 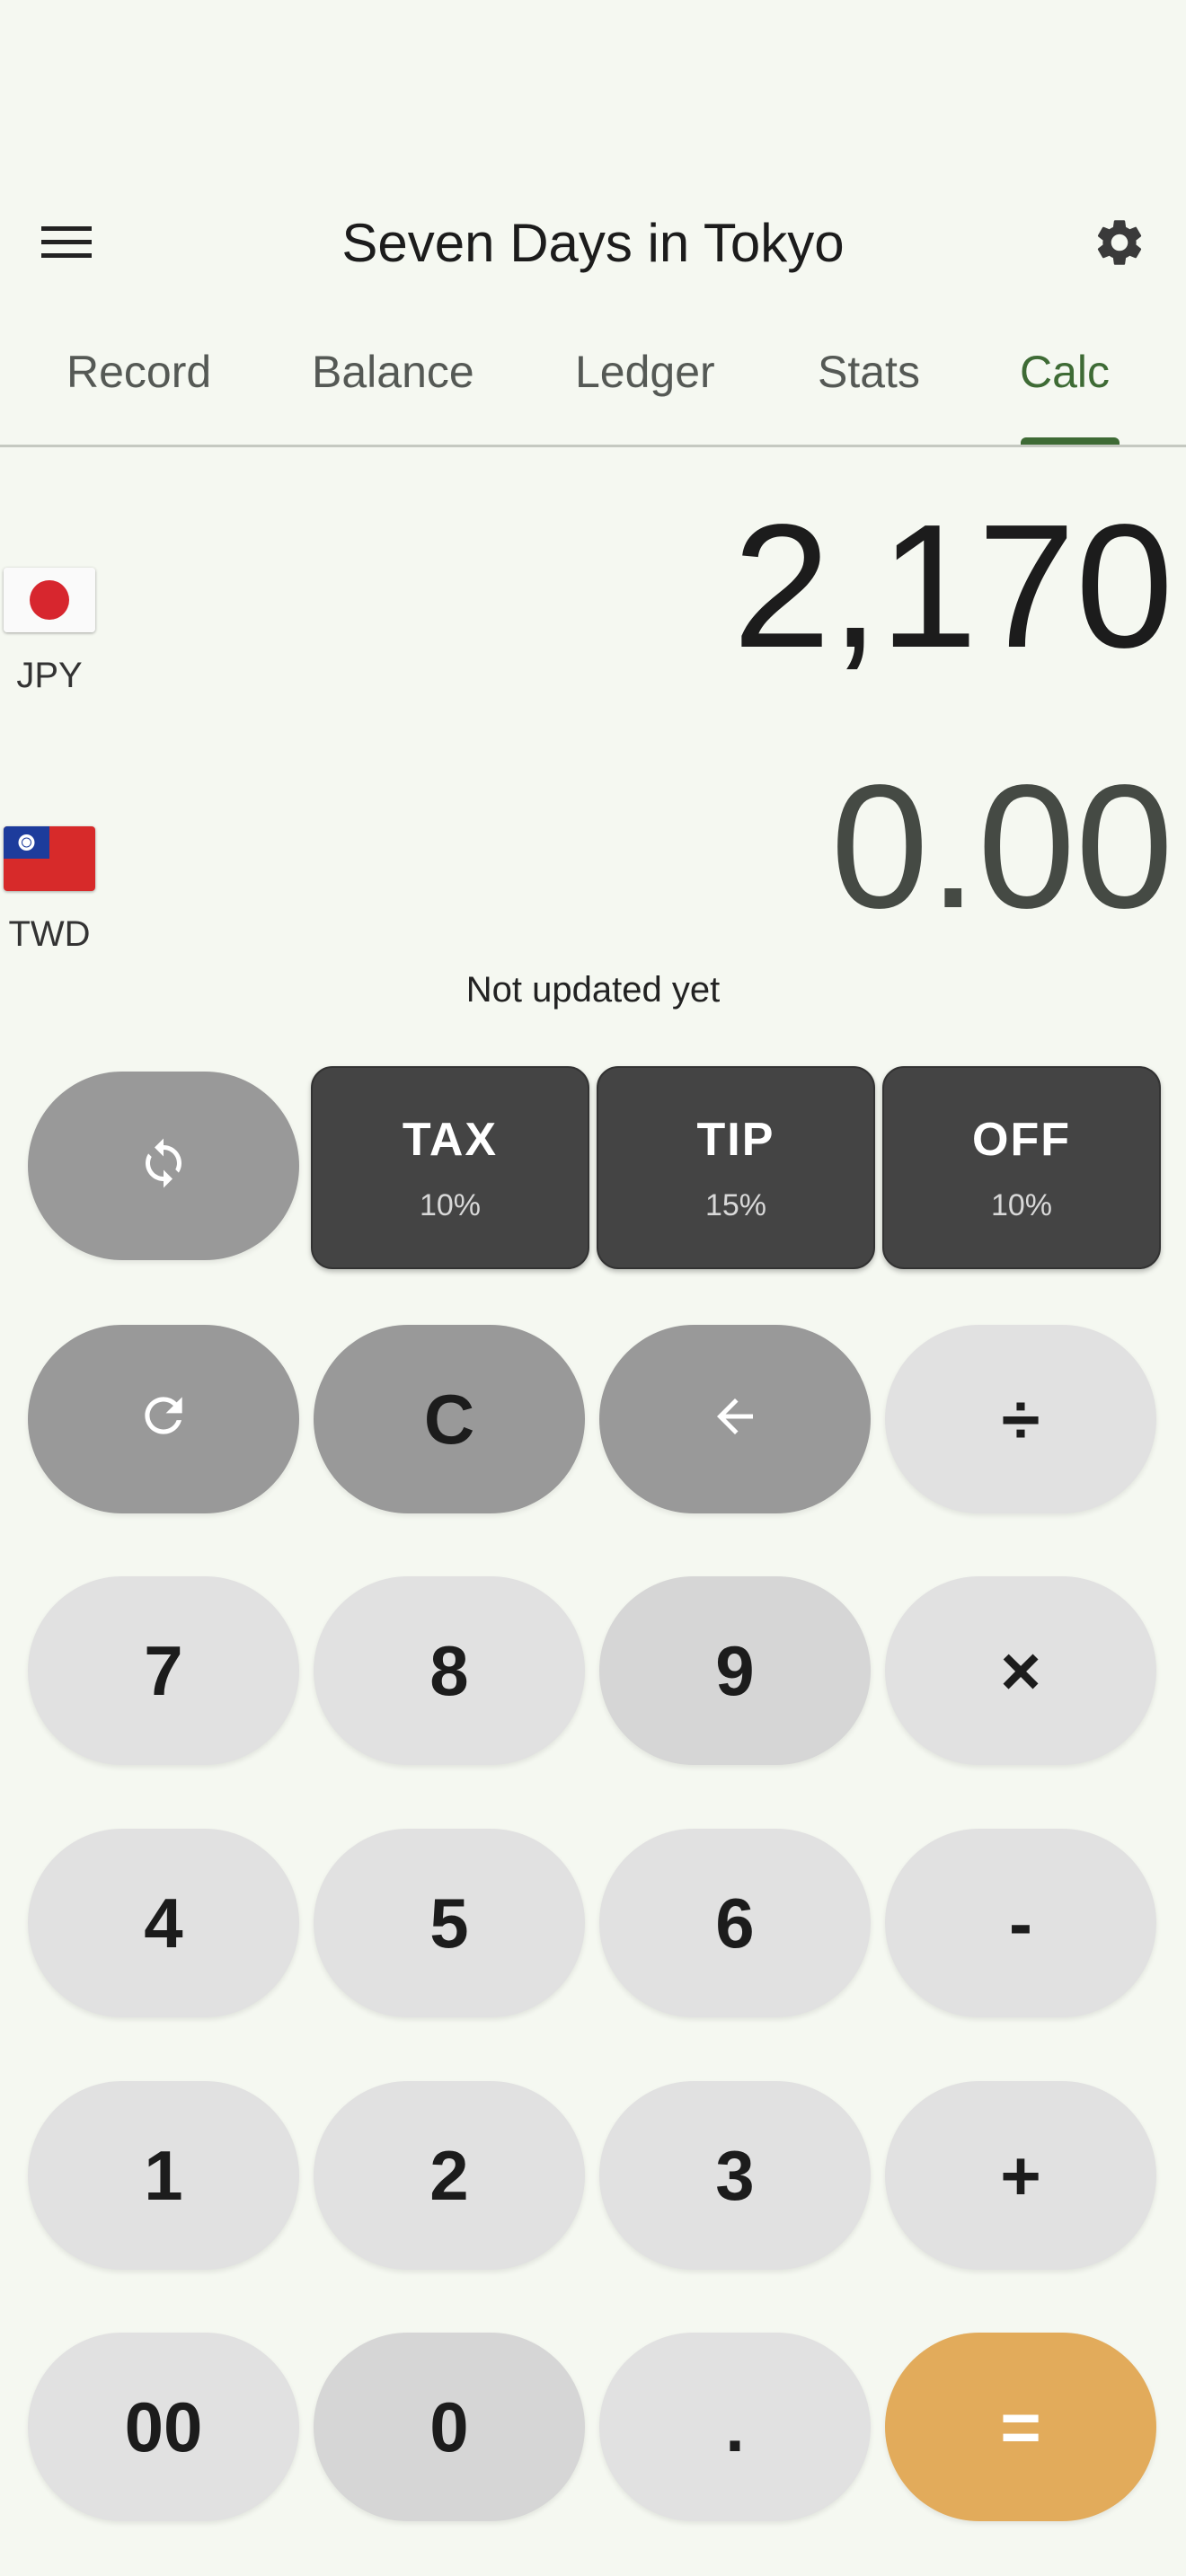 What do you see at coordinates (1070, 441) in the screenshot?
I see `active-tab-indicator` at bounding box center [1070, 441].